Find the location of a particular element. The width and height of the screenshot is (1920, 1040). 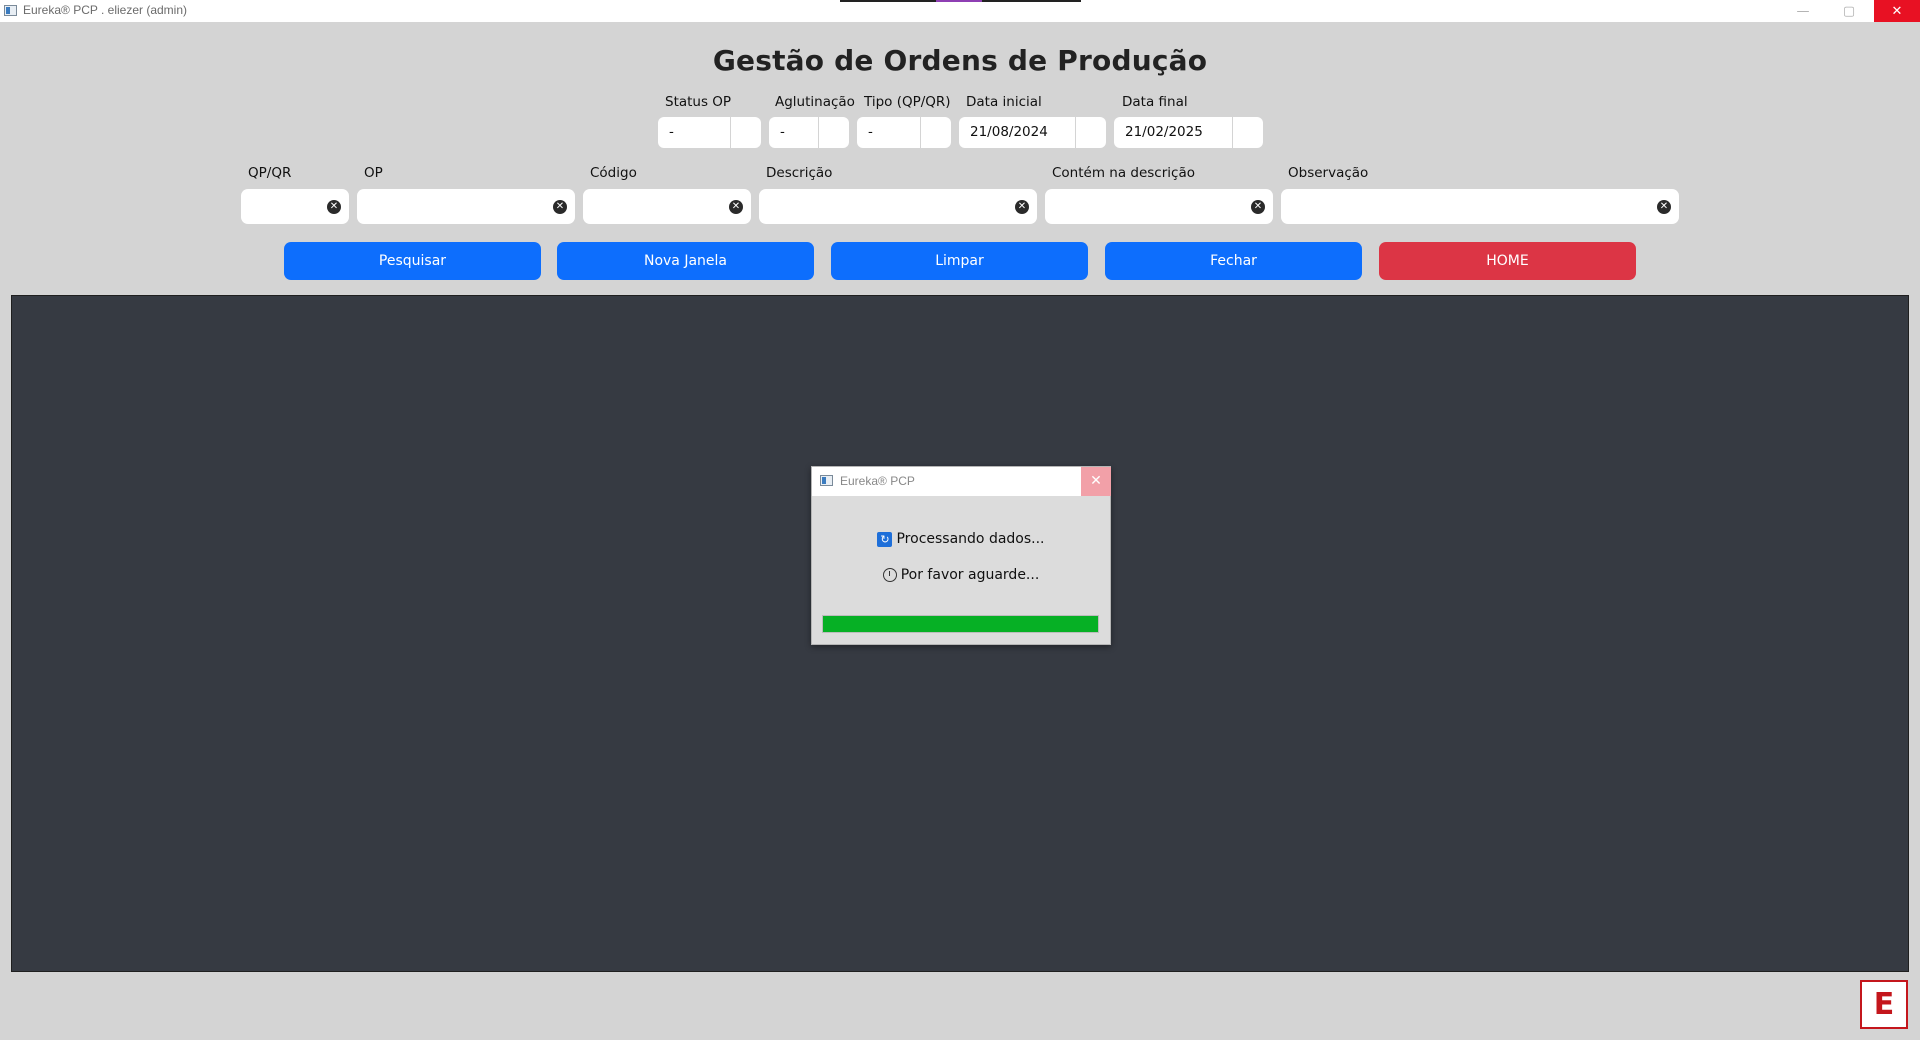

codigo-field: ✕ is located at coordinates (667, 206).